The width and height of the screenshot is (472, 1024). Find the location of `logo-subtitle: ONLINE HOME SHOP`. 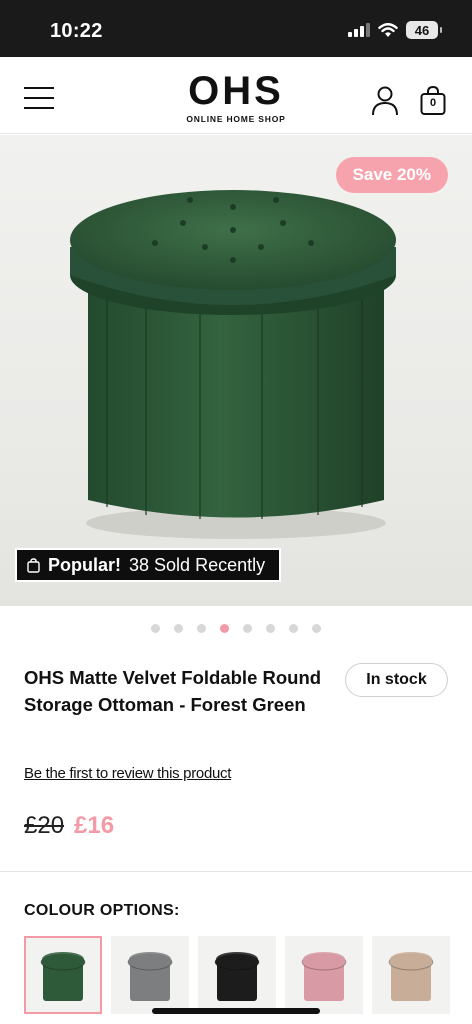

logo-subtitle: ONLINE HOME SHOP is located at coordinates (236, 119).